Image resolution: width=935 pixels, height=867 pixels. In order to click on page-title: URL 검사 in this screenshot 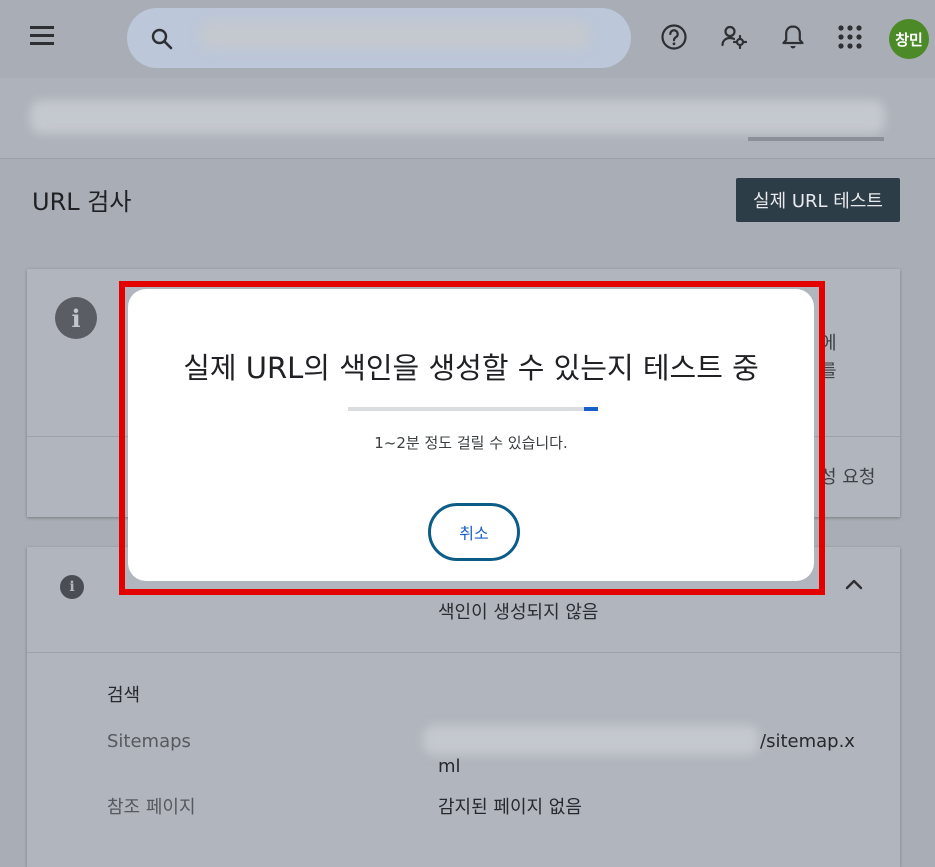, I will do `click(82, 202)`.